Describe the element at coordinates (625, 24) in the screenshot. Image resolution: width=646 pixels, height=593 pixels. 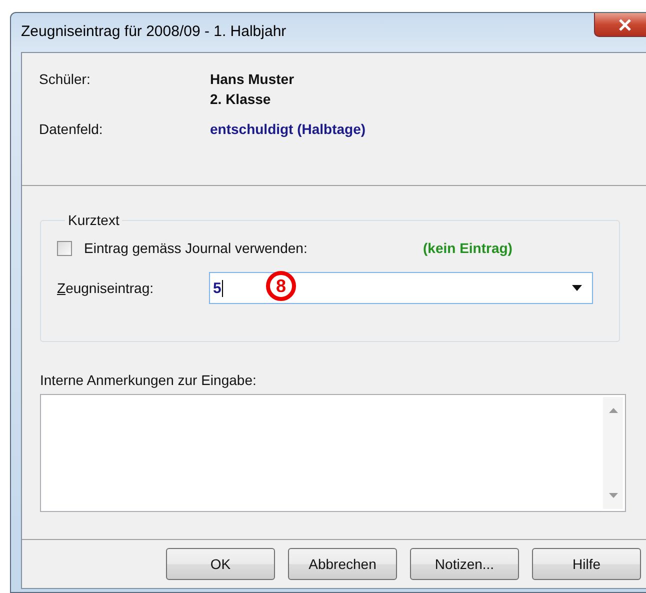
I see `close-icon` at that location.